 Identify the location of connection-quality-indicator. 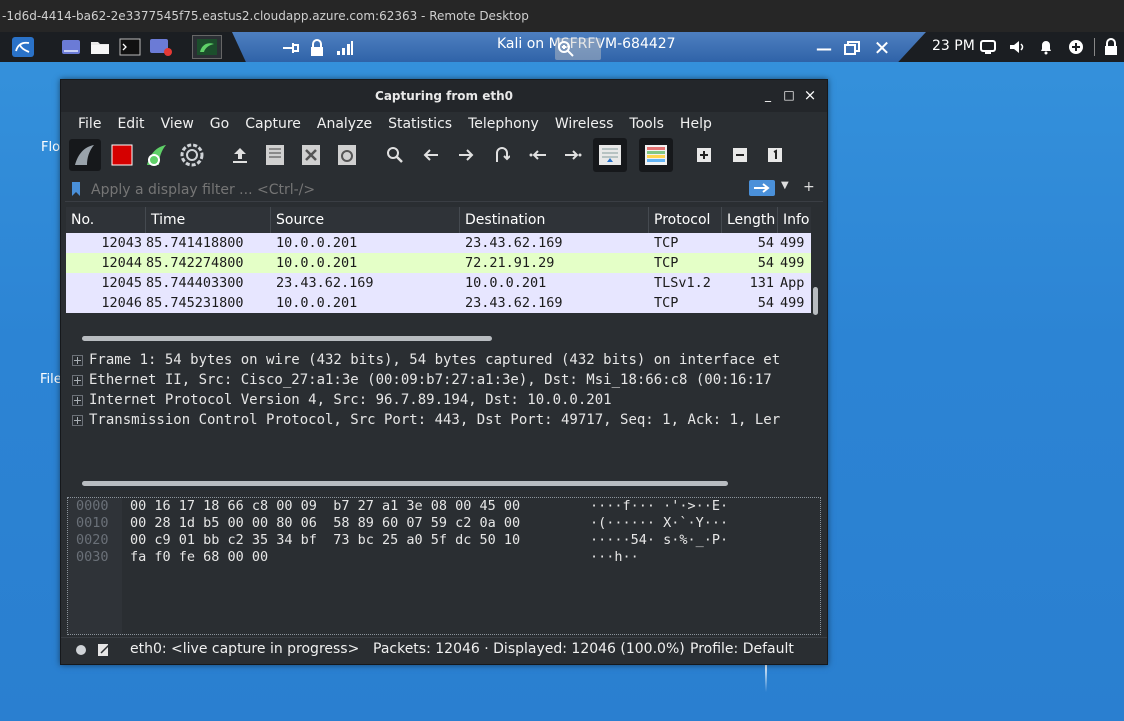
(345, 48).